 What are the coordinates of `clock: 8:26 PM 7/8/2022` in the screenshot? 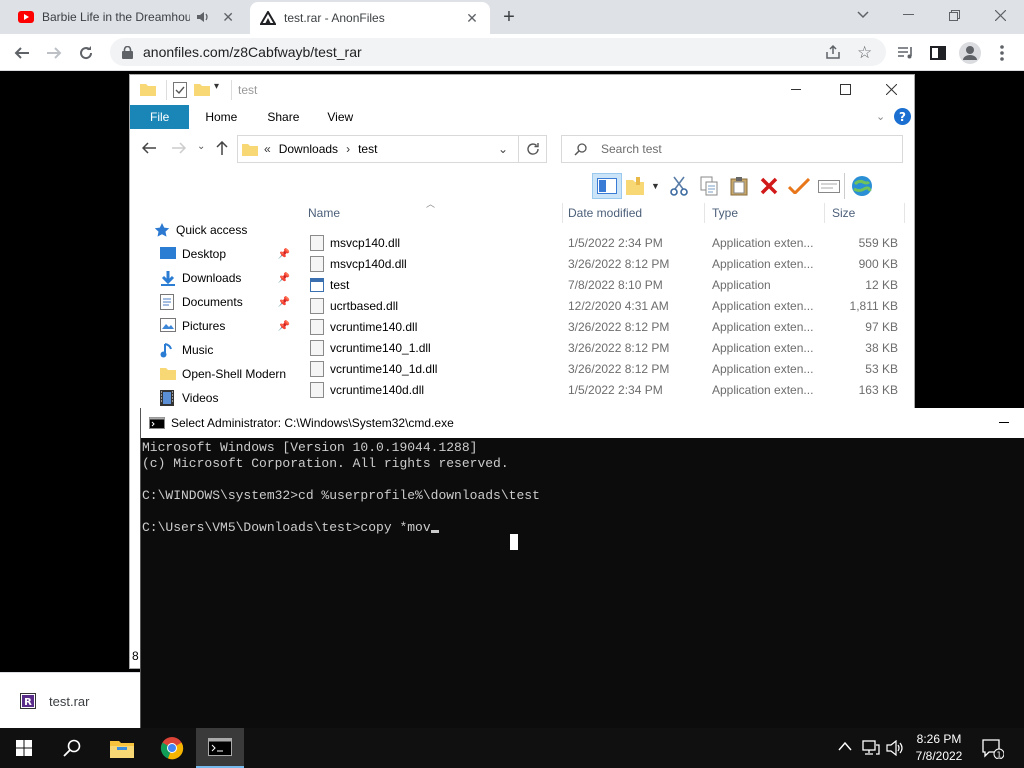 It's located at (939, 748).